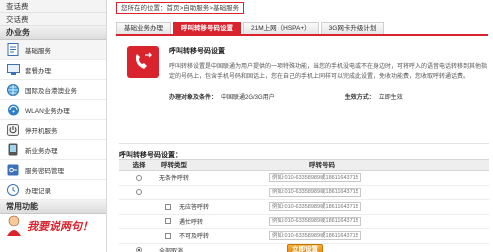 The image size is (493, 252). I want to click on radio-conditional, so click(139, 192).